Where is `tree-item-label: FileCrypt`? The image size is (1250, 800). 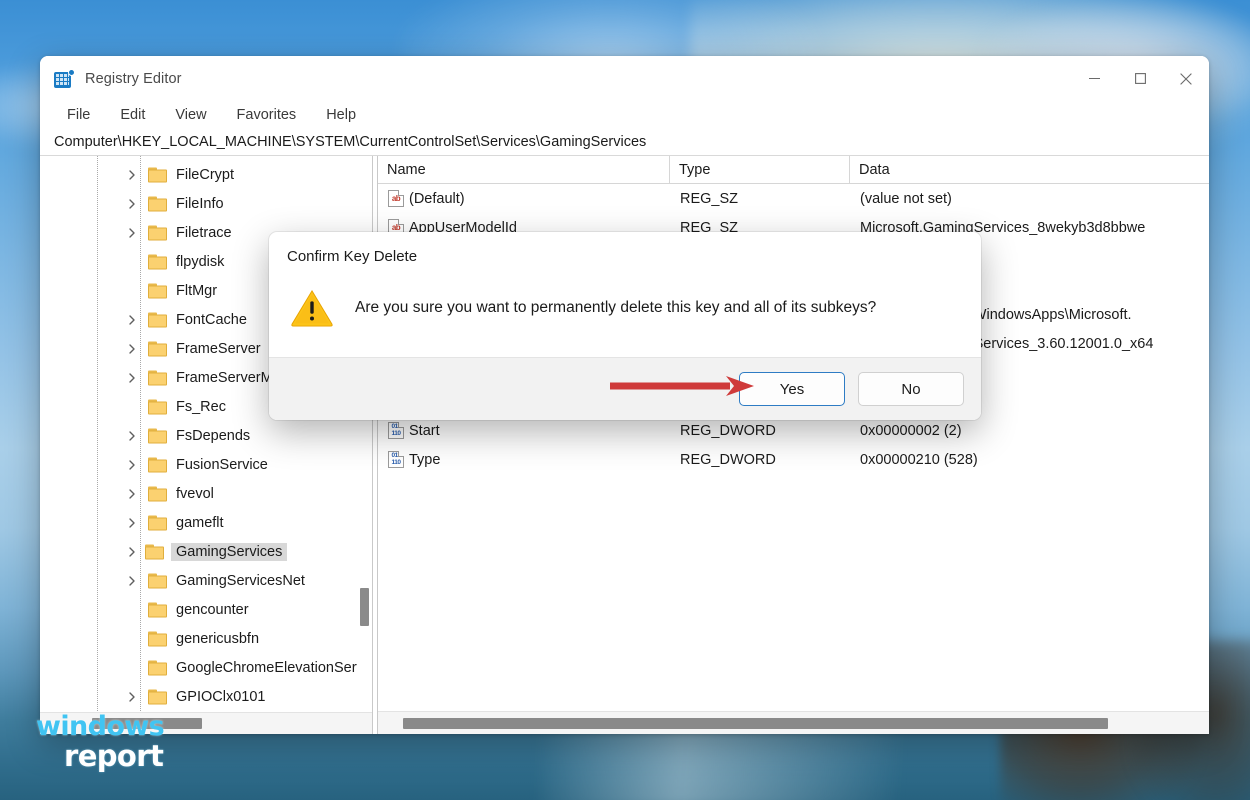 tree-item-label: FileCrypt is located at coordinates (205, 174).